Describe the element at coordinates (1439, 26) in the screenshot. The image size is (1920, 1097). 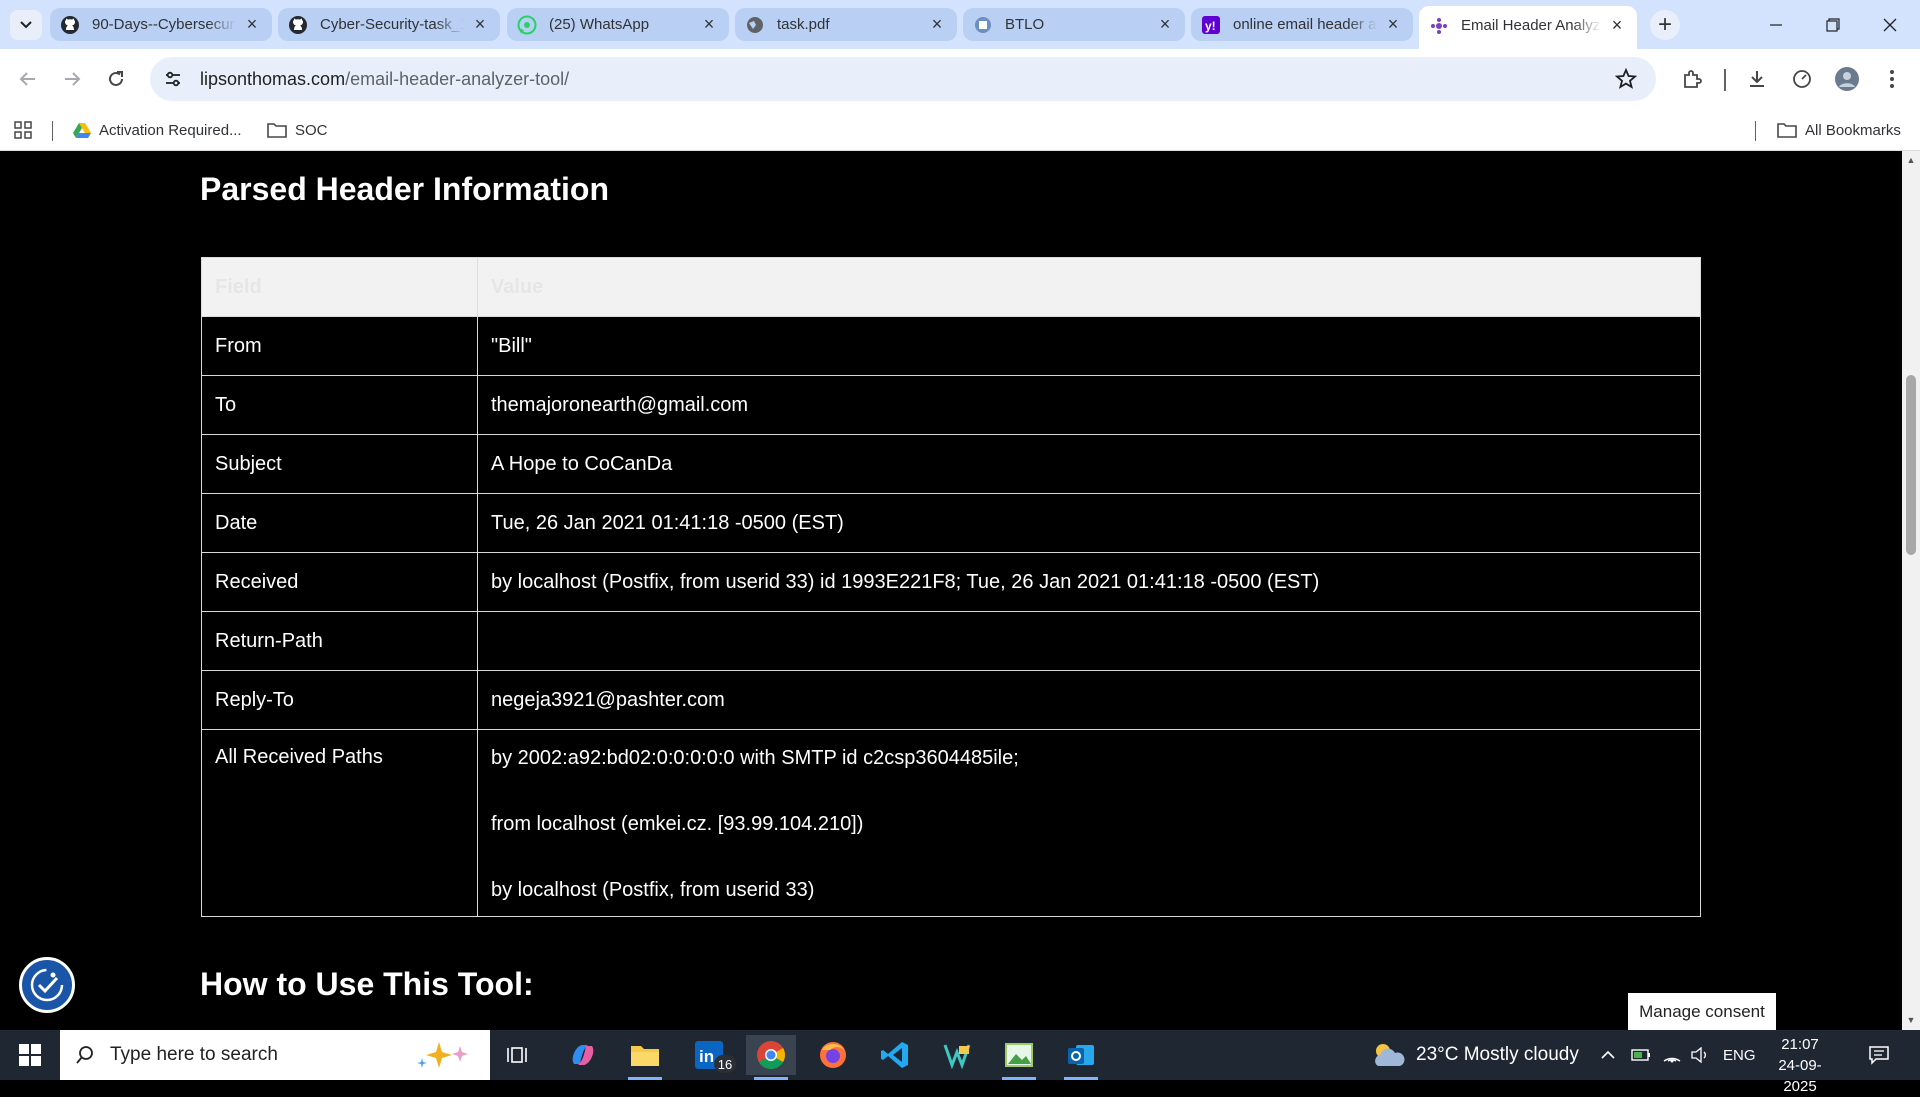
I see `site-icon` at that location.